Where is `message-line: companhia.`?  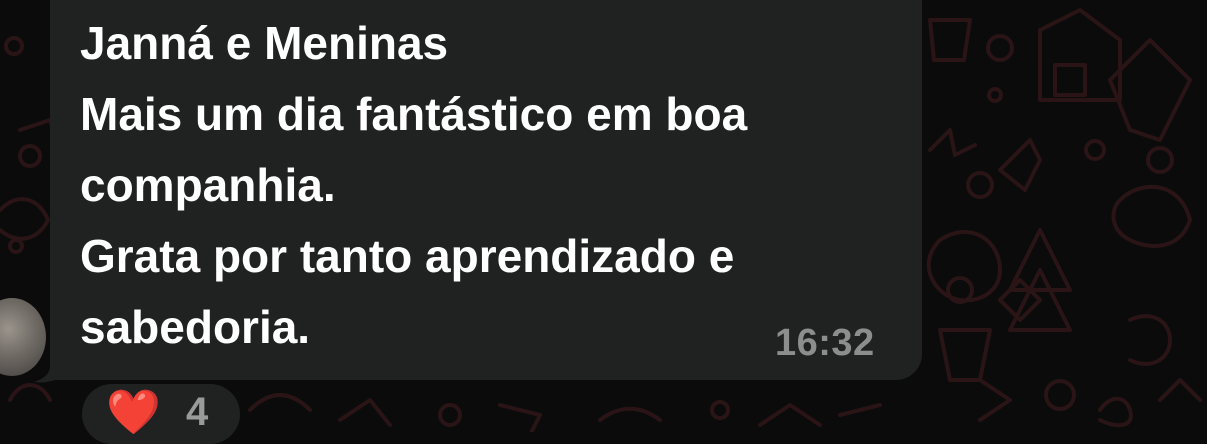
message-line: companhia. is located at coordinates (208, 185).